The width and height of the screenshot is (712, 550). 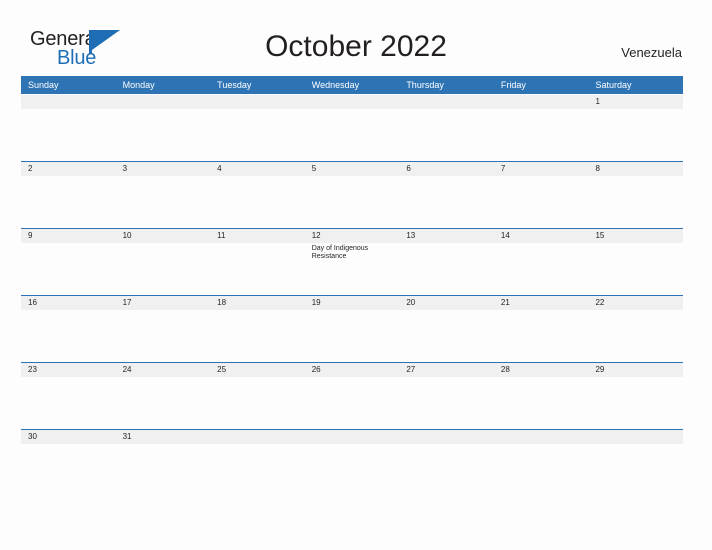 I want to click on day-number: 2, so click(x=68, y=169).